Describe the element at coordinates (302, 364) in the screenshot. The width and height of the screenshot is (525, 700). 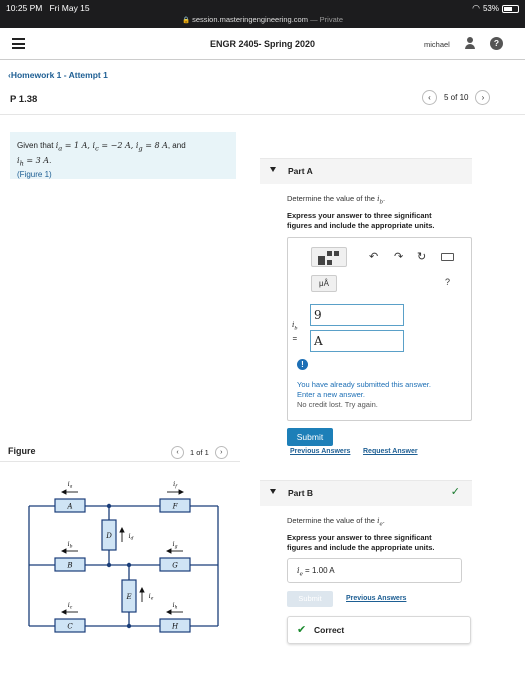
I see `warning-icon: !` at that location.